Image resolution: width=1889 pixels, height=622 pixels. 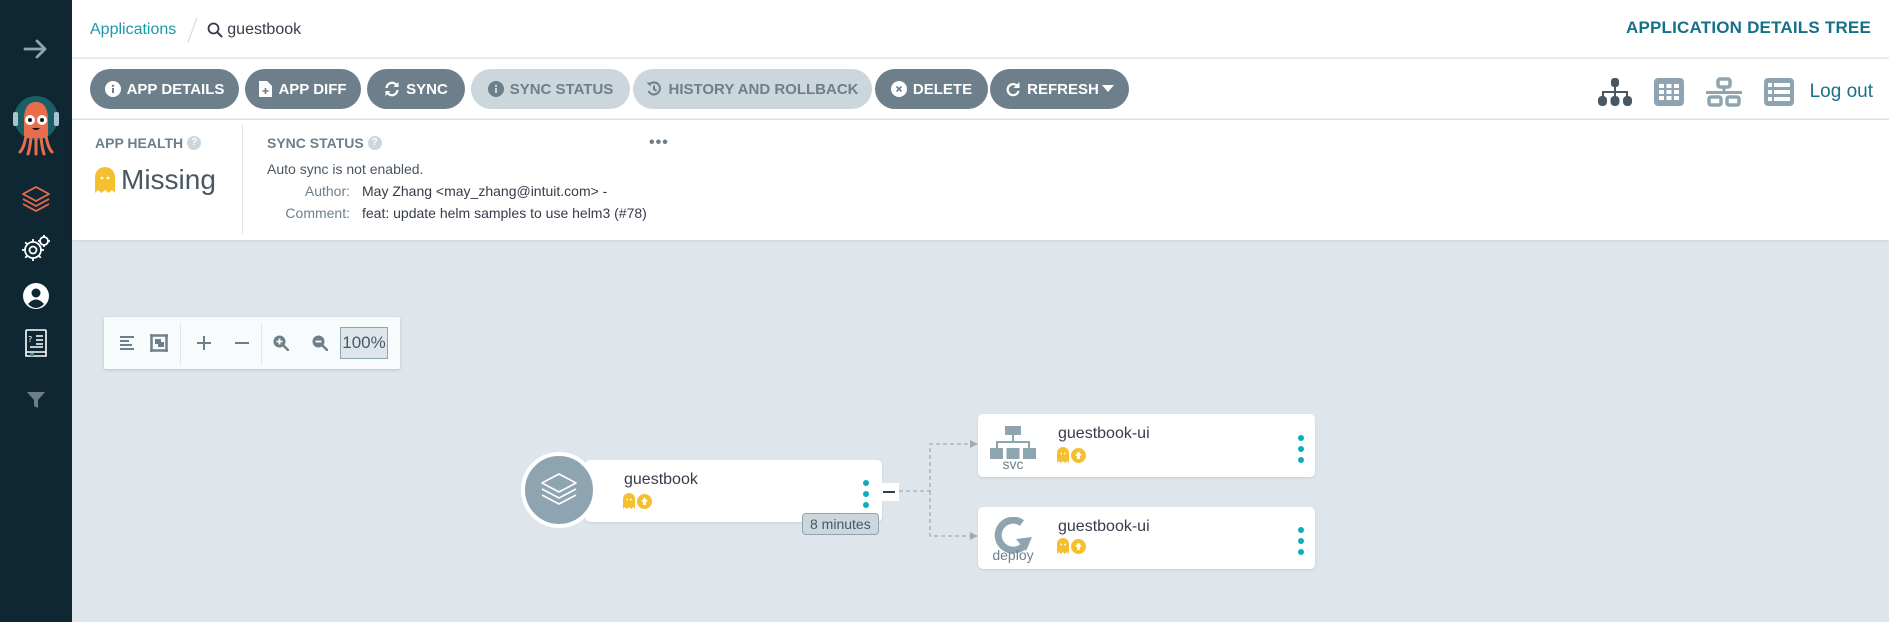 I want to click on resource-age-badge: 8 minutes, so click(x=840, y=524).